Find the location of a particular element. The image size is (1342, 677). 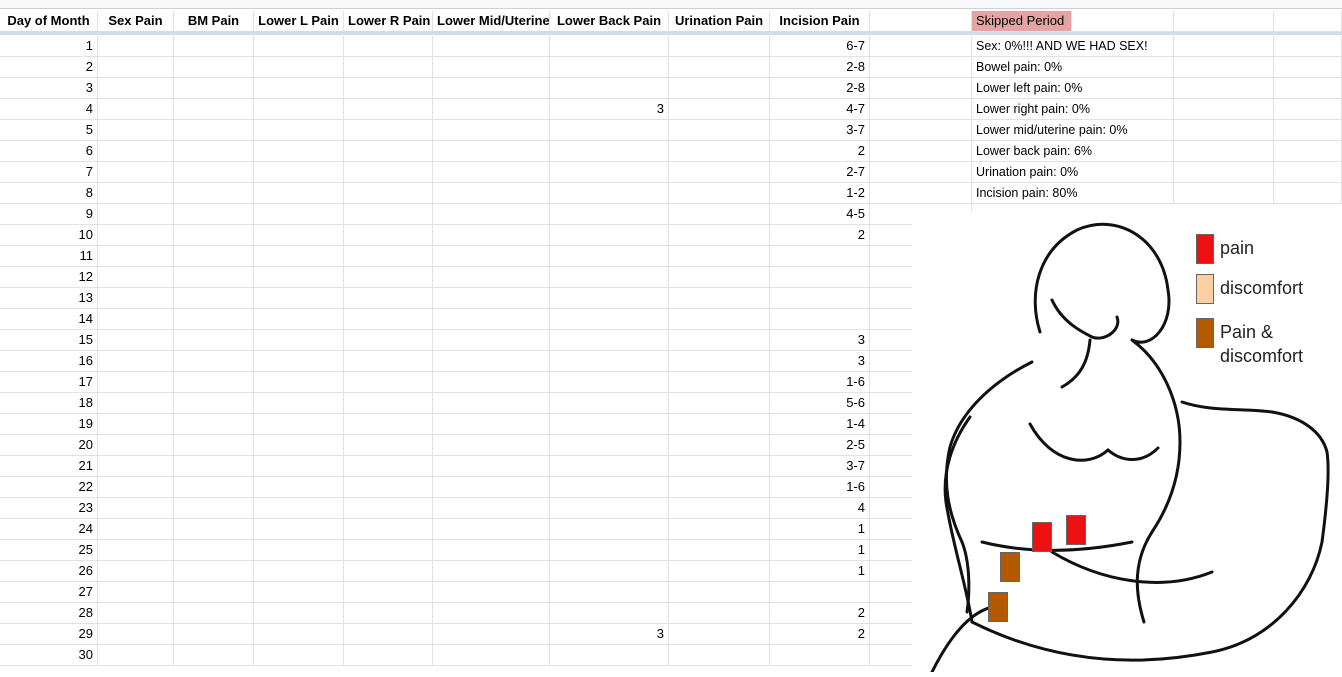

incision-pain-cell: 5-6 is located at coordinates (820, 403).